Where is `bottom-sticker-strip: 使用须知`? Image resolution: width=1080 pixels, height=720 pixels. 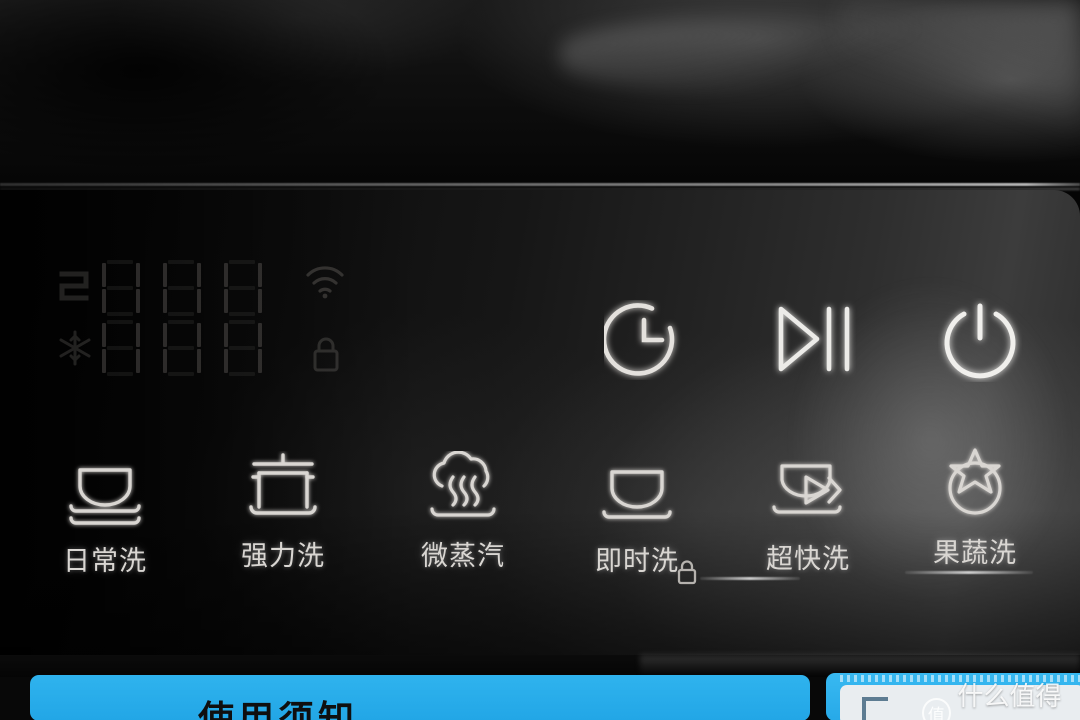 bottom-sticker-strip: 使用须知 is located at coordinates (540, 687).